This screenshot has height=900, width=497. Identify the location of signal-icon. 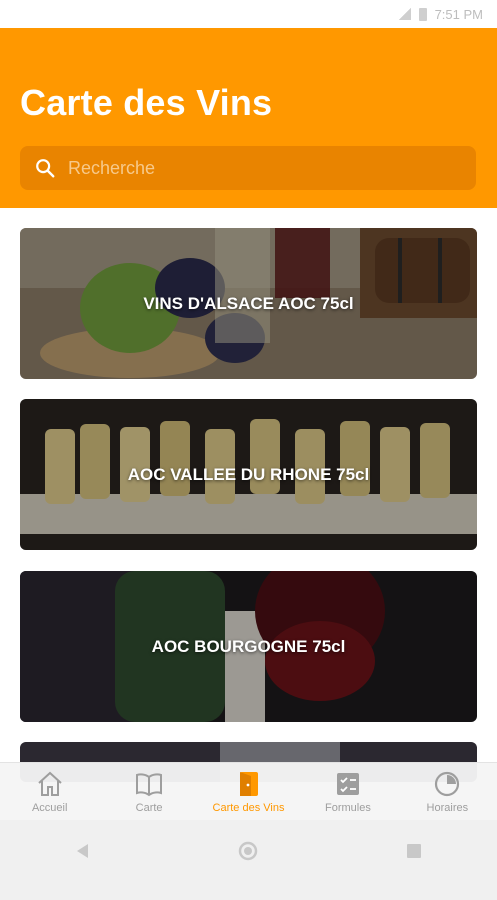
(404, 14).